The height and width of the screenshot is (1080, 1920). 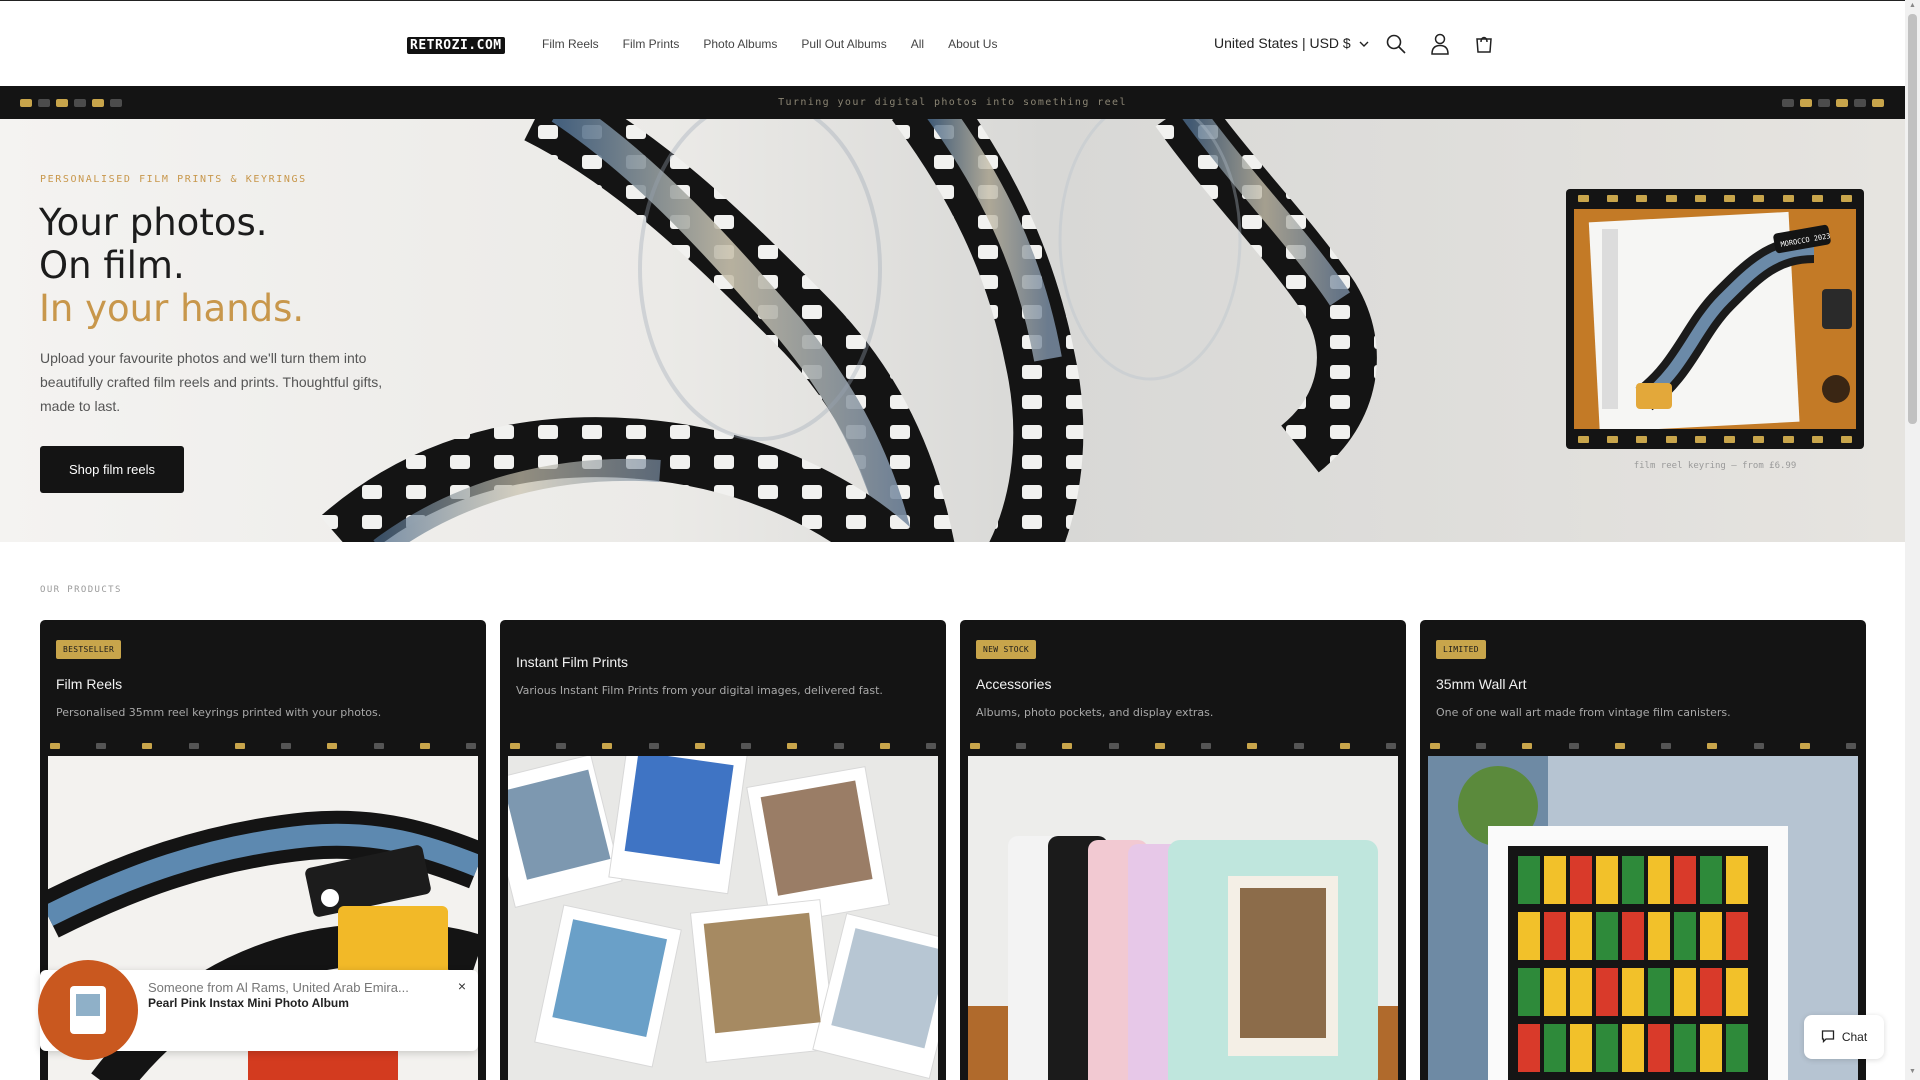 I want to click on hero-title-line-1: Your photos., so click(x=153, y=222).